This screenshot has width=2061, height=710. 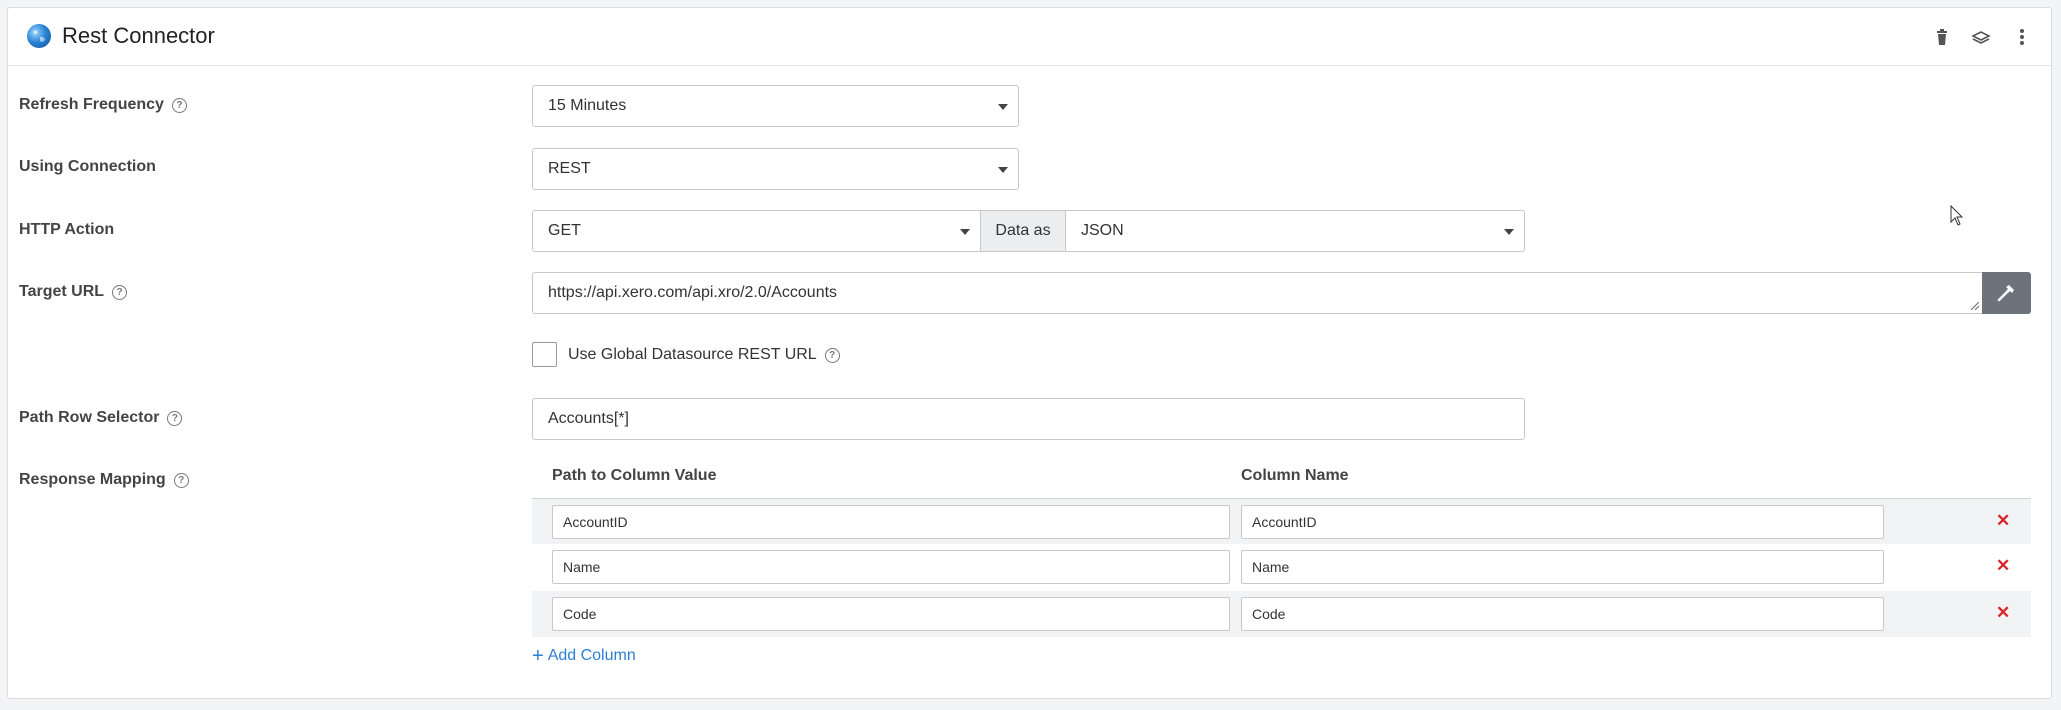 I want to click on path-input: Code, so click(x=891, y=614).